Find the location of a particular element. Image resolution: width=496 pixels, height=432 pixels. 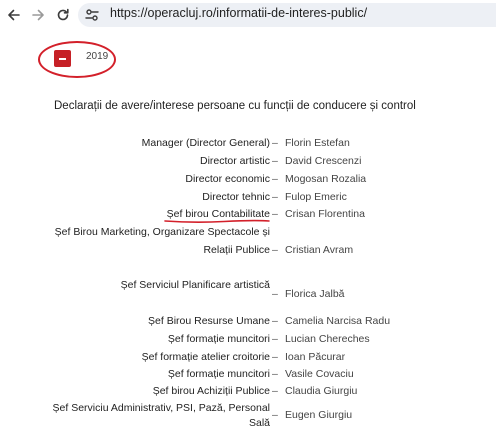

role-title: Șef formație atelier croitorie is located at coordinates (206, 357).